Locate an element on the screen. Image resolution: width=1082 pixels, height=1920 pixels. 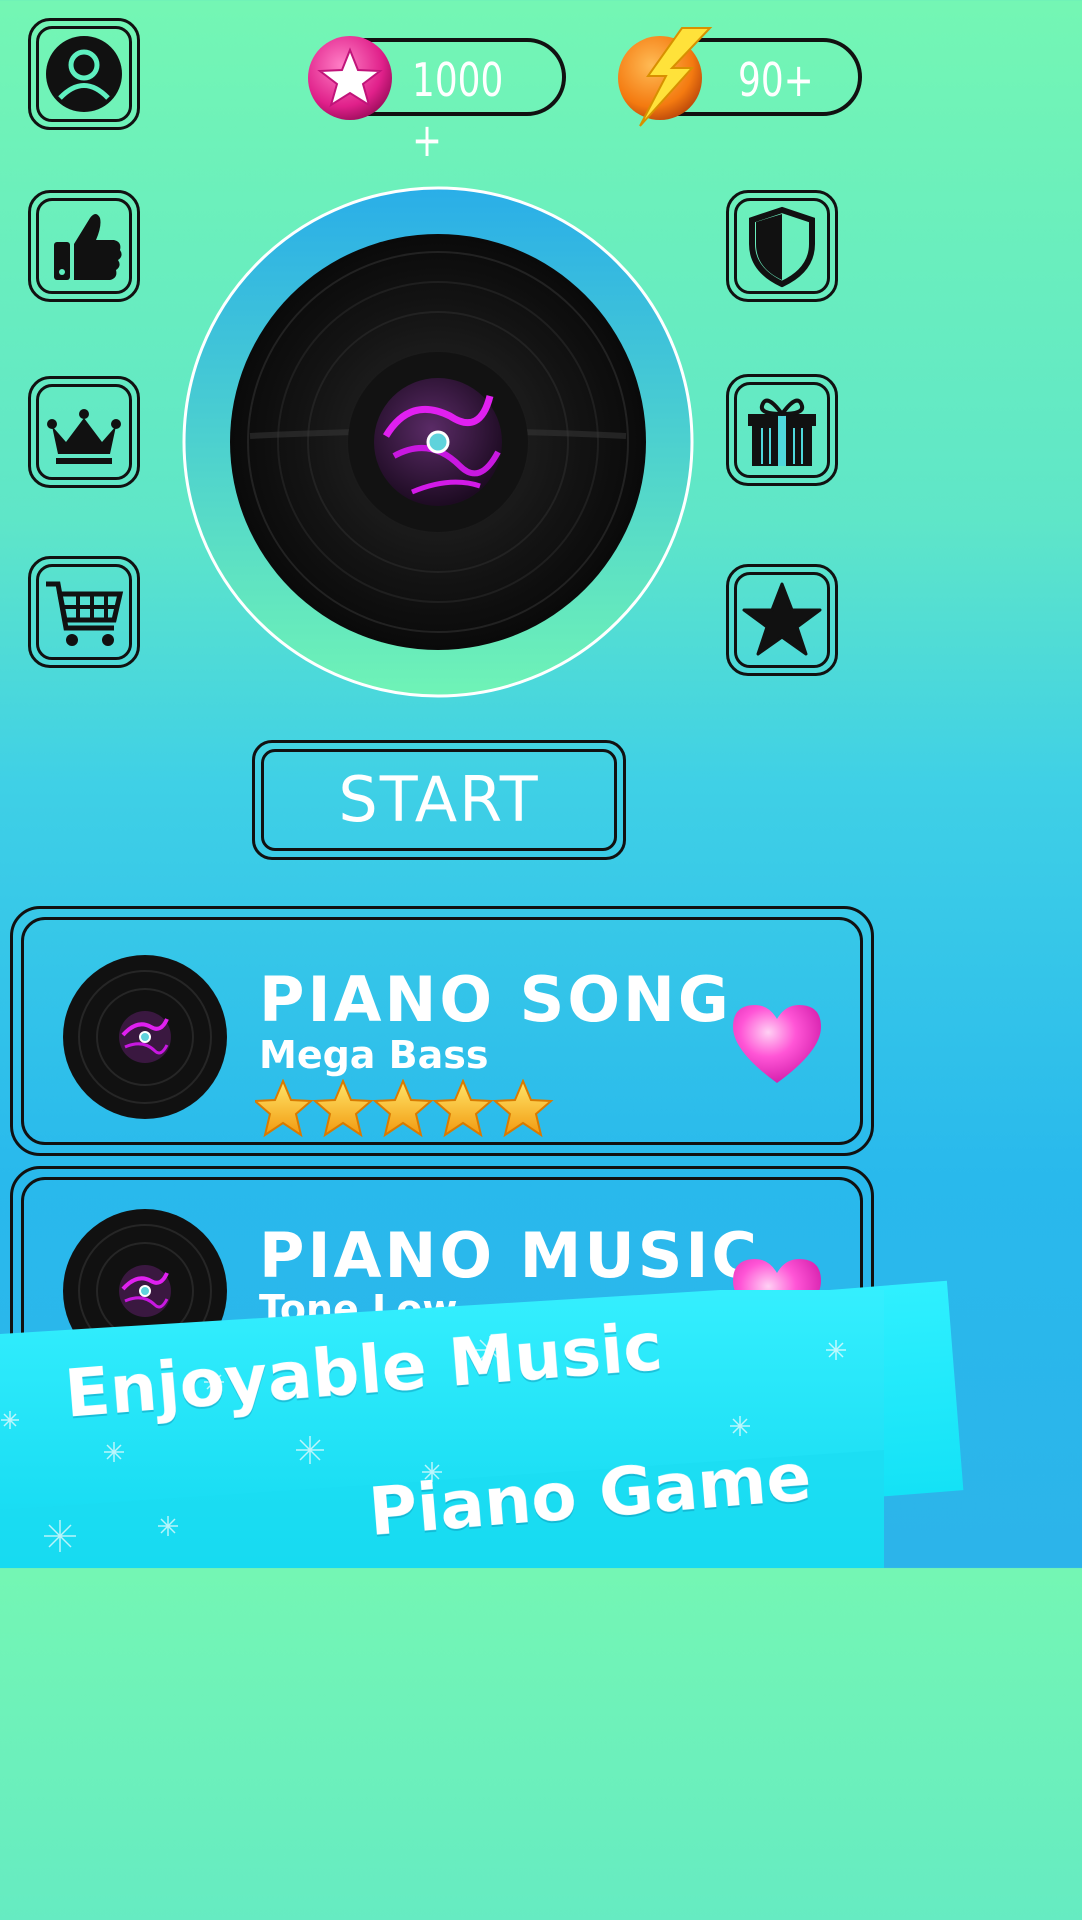
shopping-cart-icon is located at coordinates (85, 613).